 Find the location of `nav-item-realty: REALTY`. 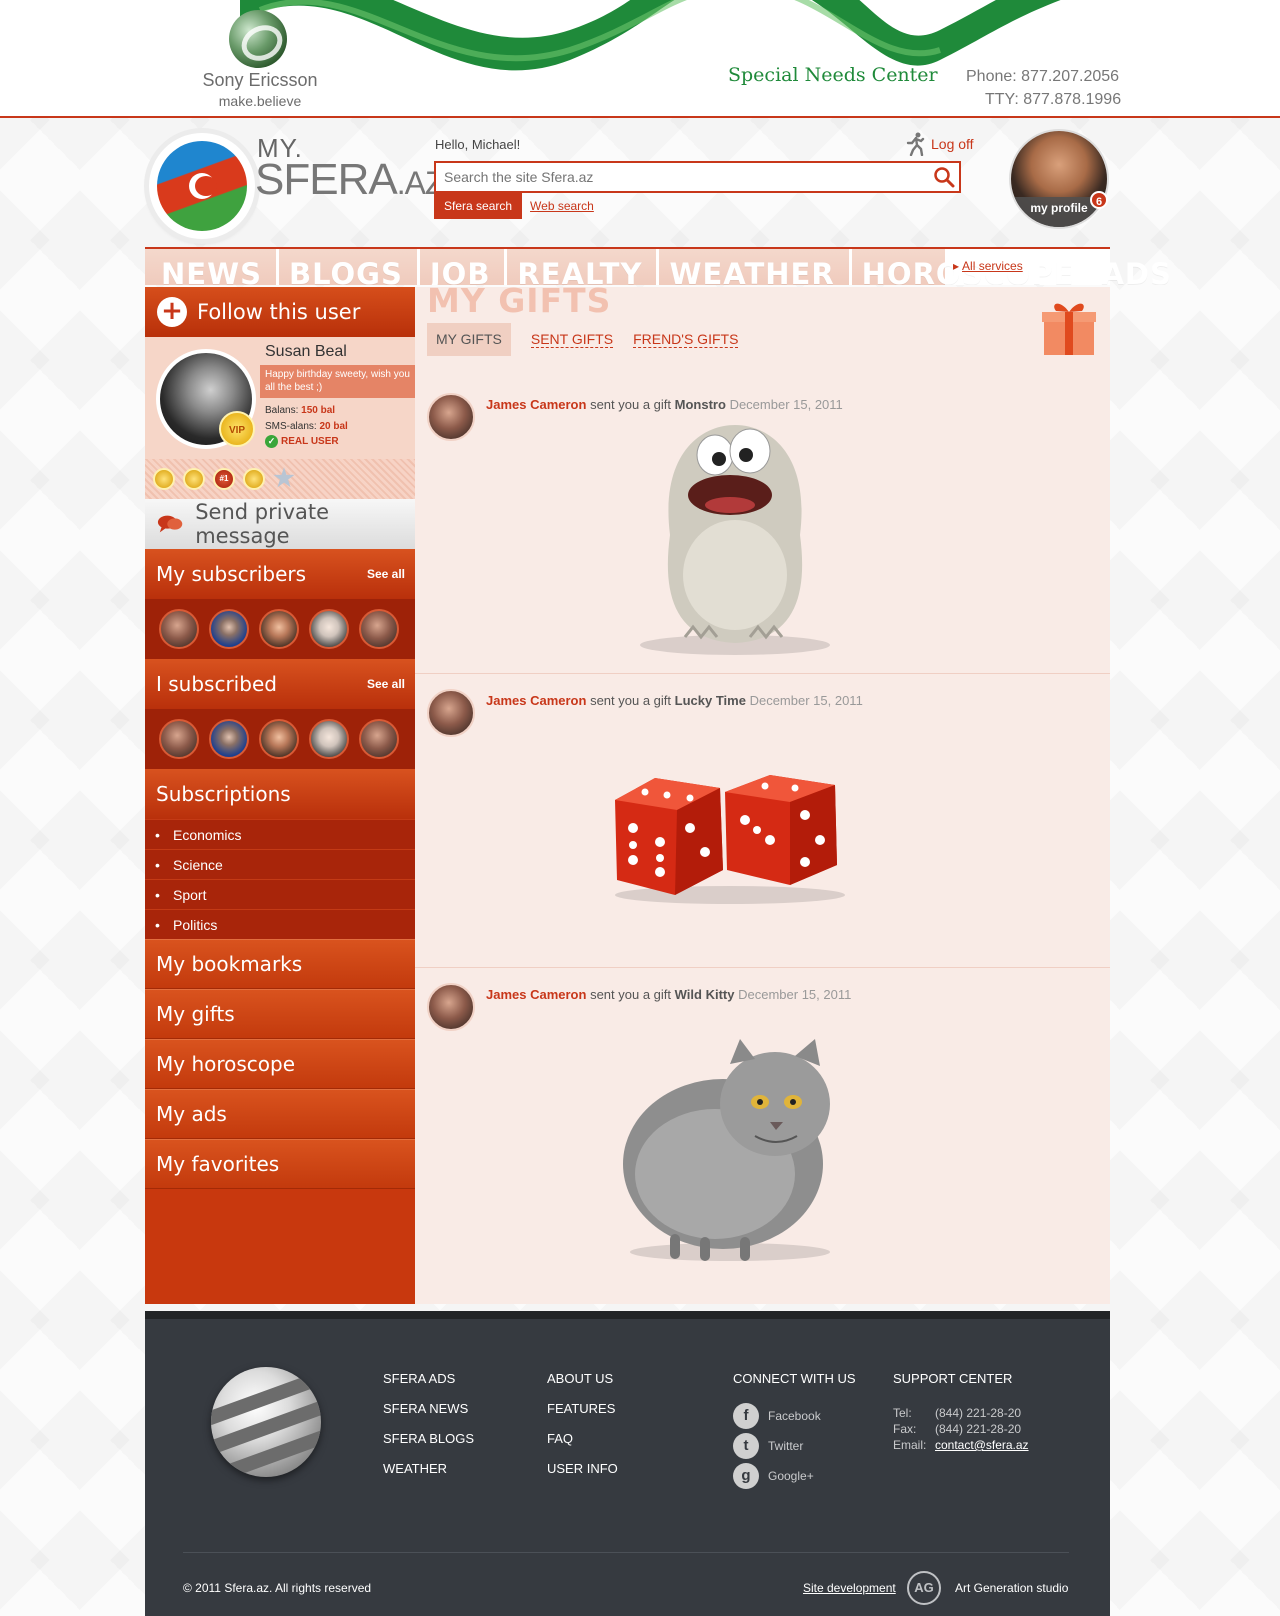

nav-item-realty: REALTY is located at coordinates (588, 267).